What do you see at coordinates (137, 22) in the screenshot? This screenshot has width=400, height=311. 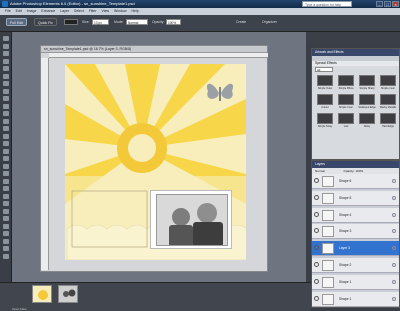 I see `mode-select: Normal` at bounding box center [137, 22].